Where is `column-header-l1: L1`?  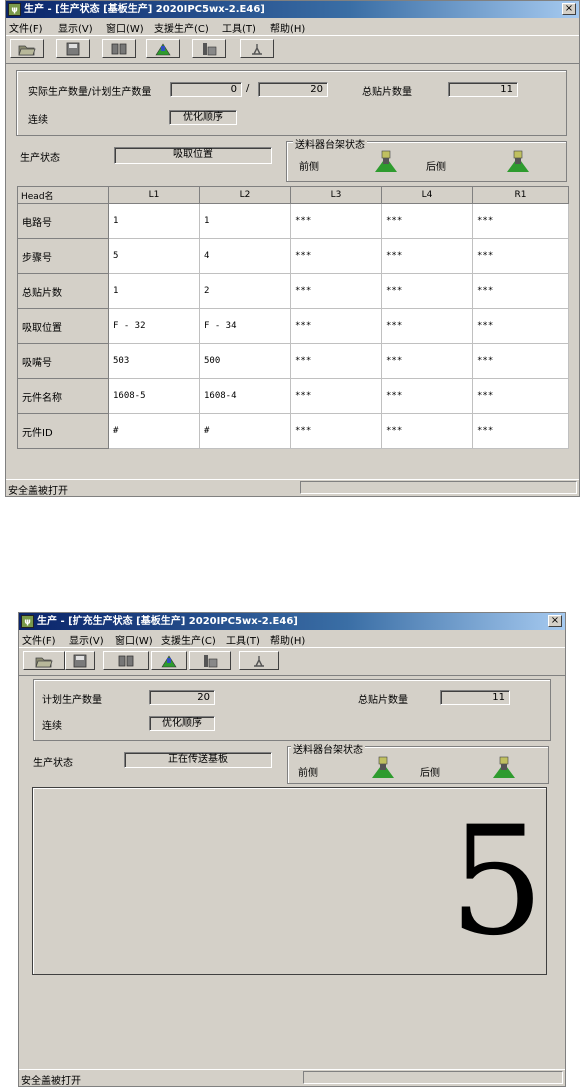
column-header-l1: L1 is located at coordinates (154, 195).